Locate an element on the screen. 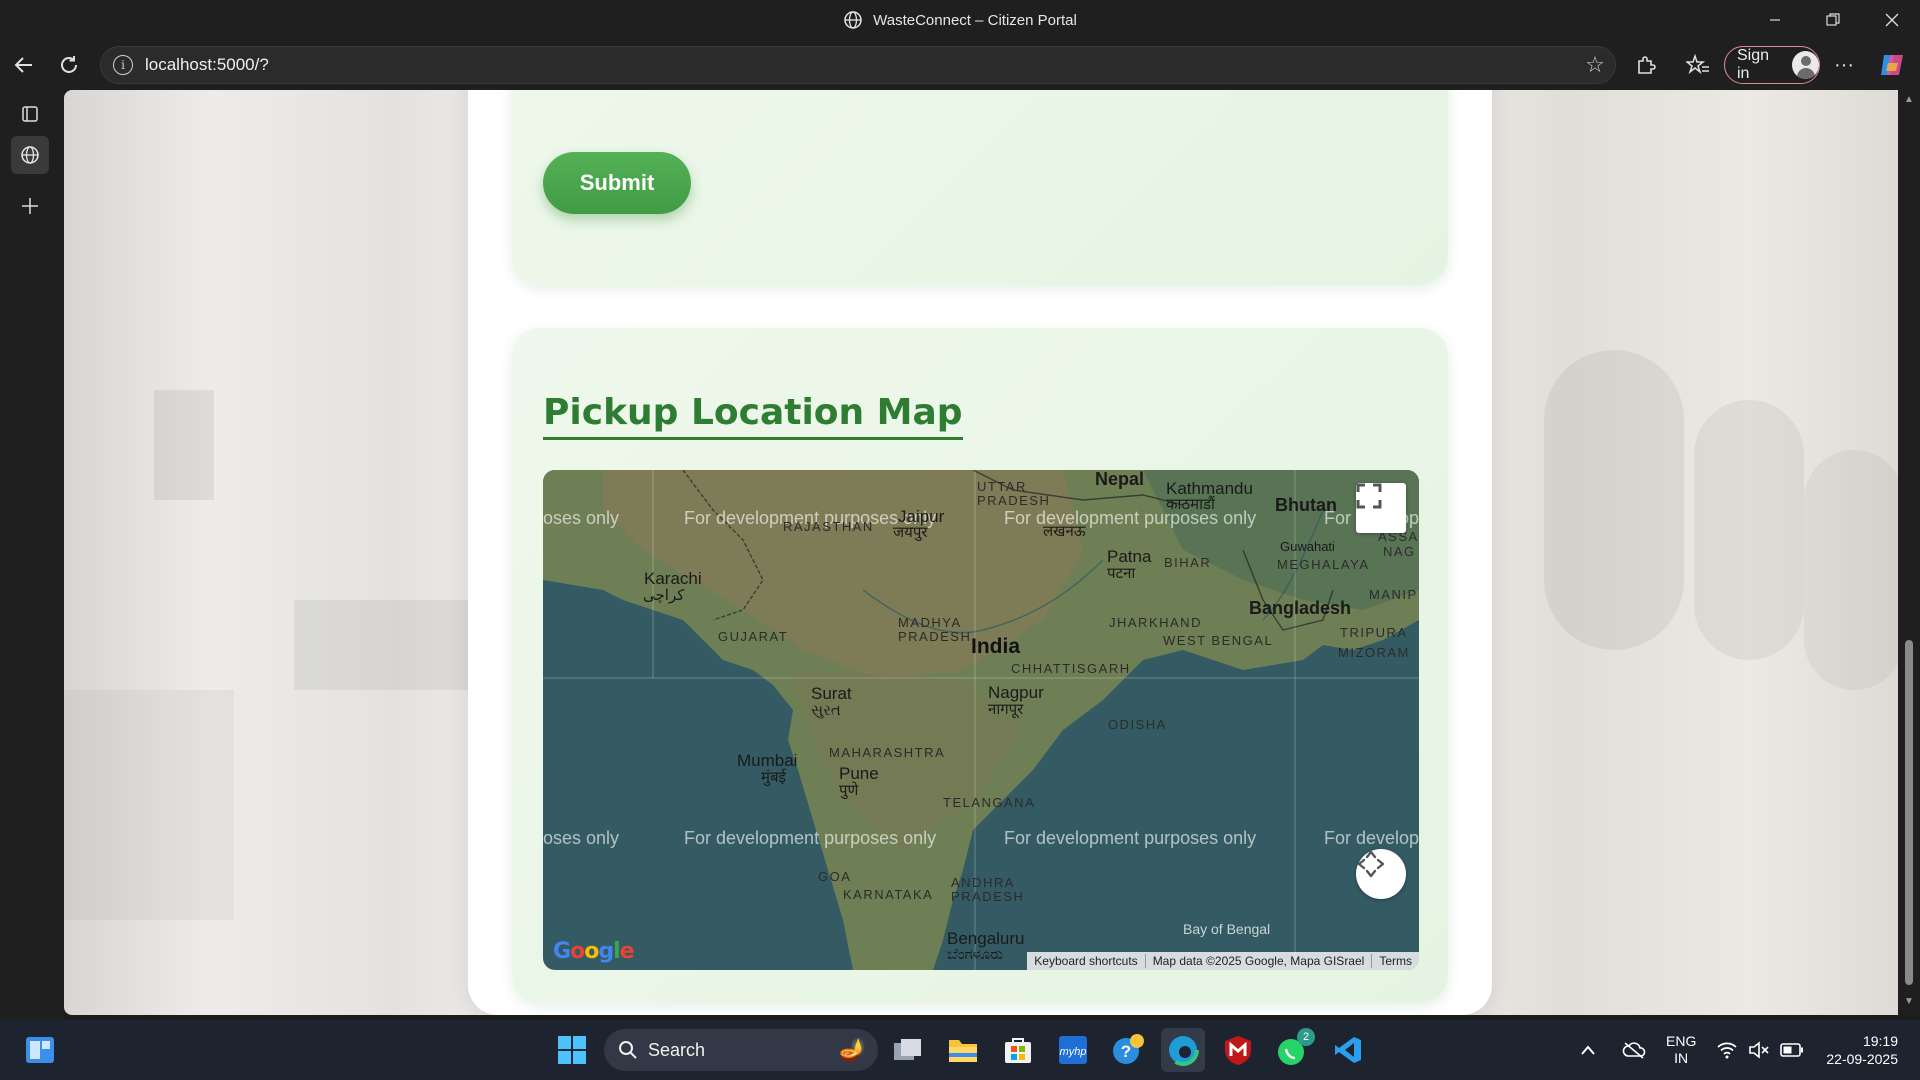 Image resolution: width=1920 pixels, height=1080 pixels. tab-actions-button is located at coordinates (30, 114).